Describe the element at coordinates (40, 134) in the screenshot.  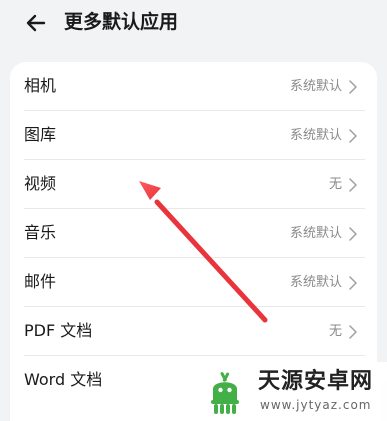
I see `list-item-label: 图库` at that location.